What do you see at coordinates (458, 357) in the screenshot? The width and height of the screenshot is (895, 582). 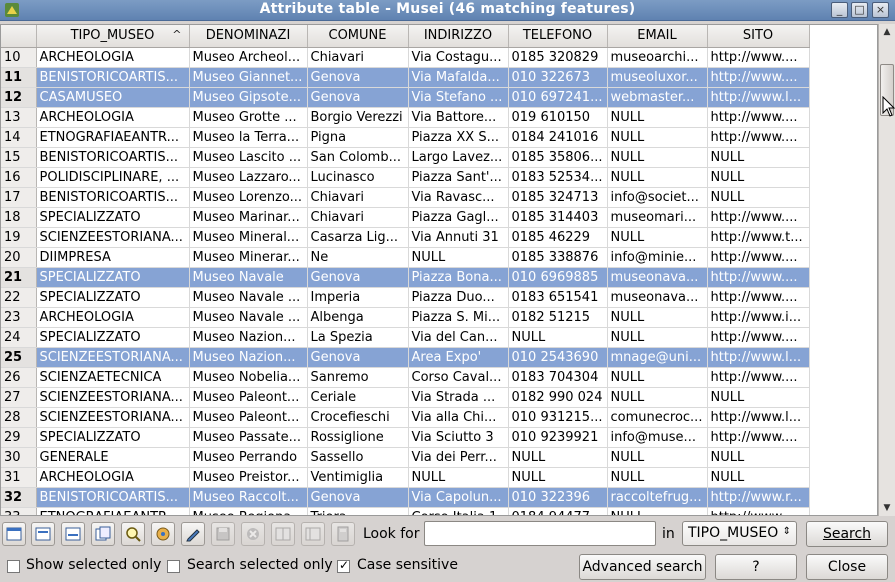 I see `table-cell: Area Expo'` at bounding box center [458, 357].